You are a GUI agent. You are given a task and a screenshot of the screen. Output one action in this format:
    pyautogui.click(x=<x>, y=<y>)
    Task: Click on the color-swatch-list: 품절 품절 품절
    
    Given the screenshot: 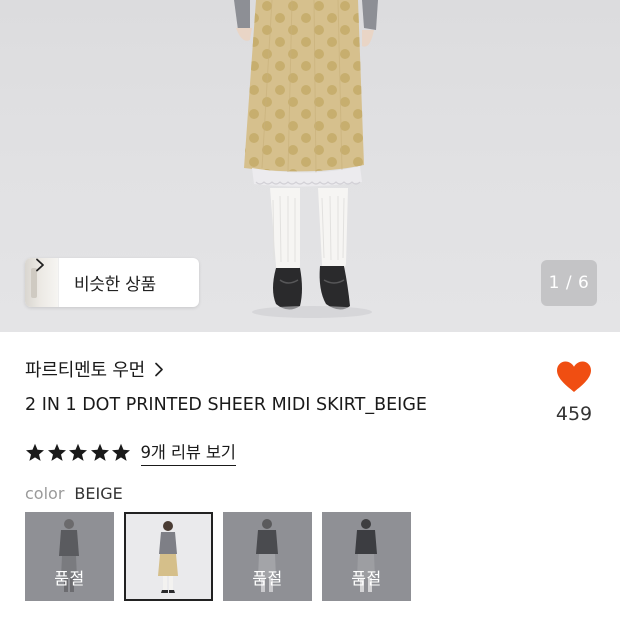 What is the action you would take?
    pyautogui.click(x=223, y=556)
    